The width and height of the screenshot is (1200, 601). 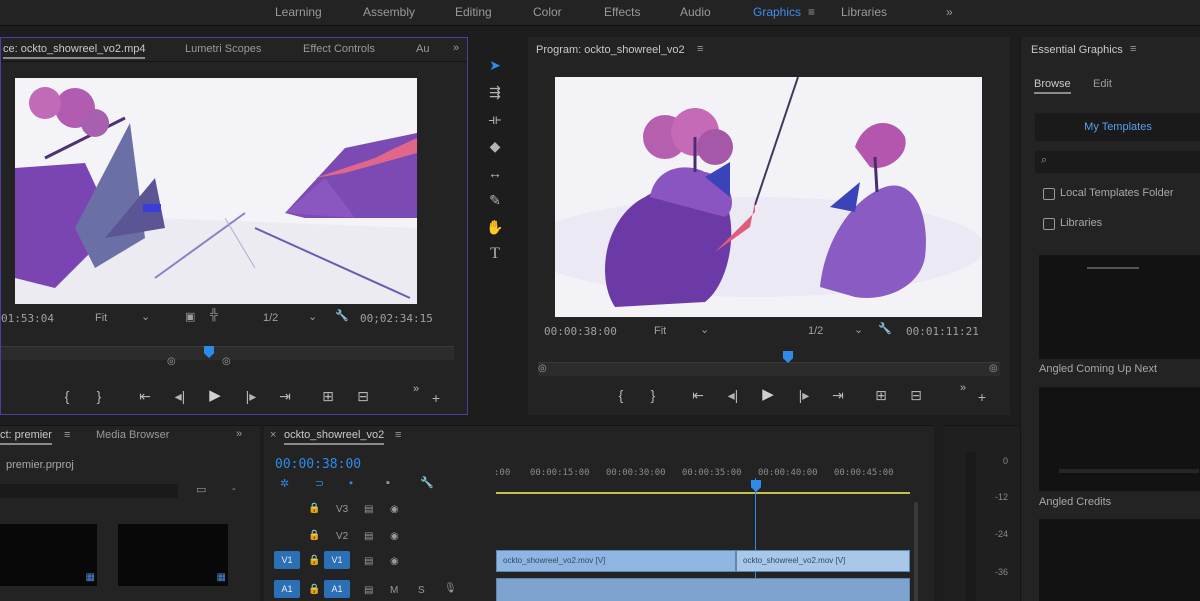 I want to click on workspace-menu-icon: ≡, so click(x=811, y=12).